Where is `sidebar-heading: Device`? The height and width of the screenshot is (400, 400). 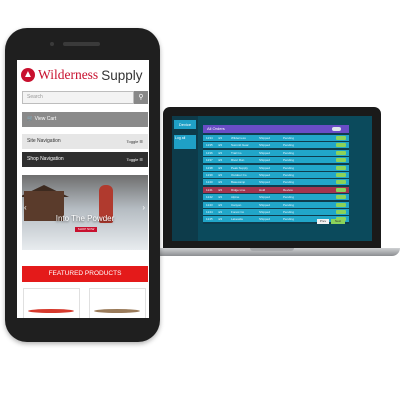 sidebar-heading: Device is located at coordinates (185, 124).